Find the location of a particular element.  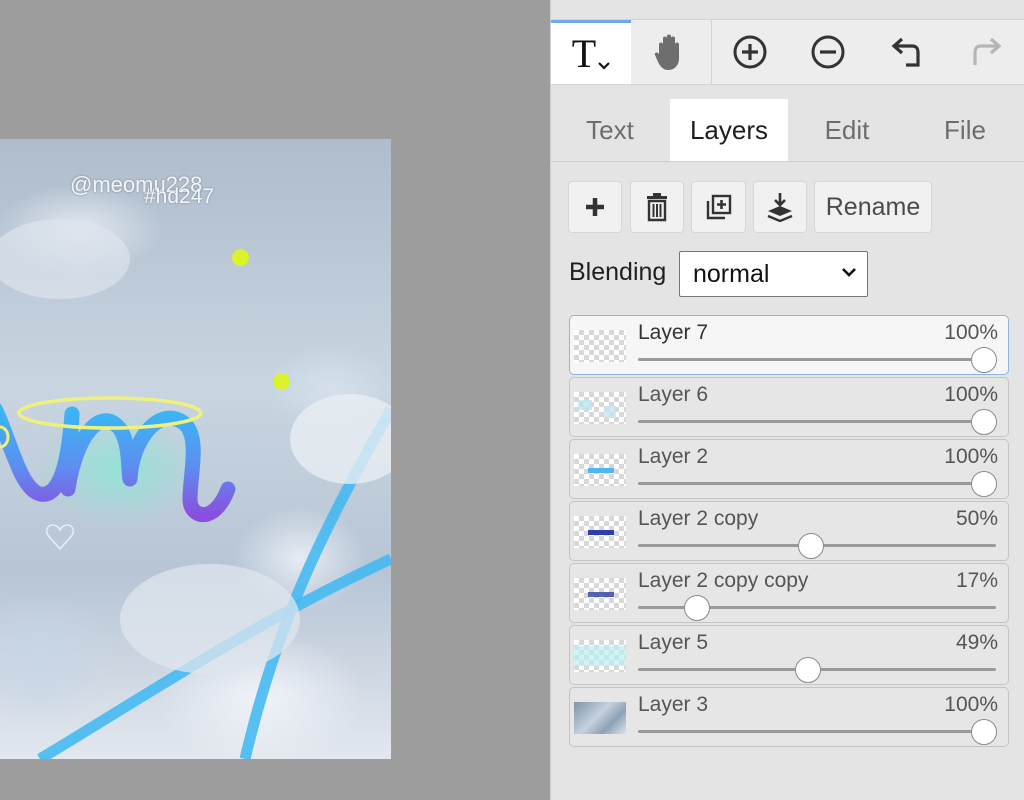

plus-circle-icon is located at coordinates (750, 52).